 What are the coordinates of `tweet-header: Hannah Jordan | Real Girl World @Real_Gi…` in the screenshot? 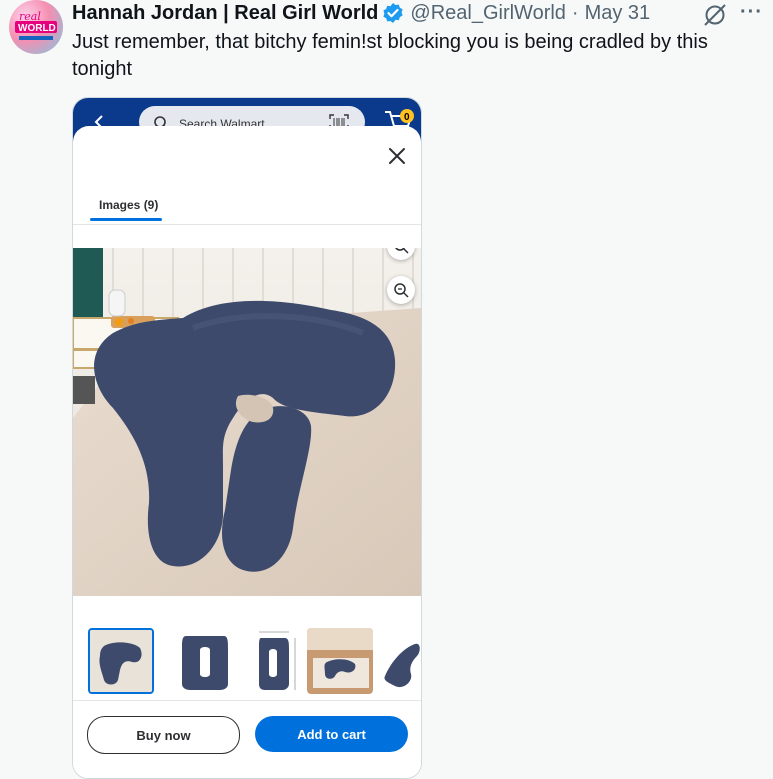 It's located at (361, 13).